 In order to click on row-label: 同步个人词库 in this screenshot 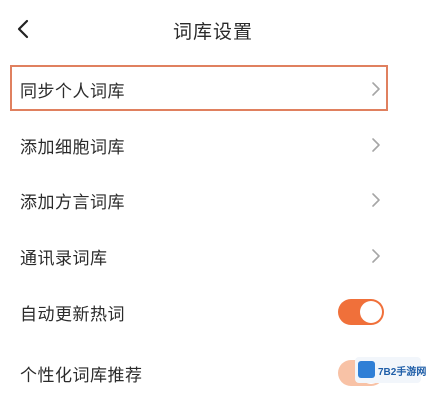, I will do `click(72, 92)`.